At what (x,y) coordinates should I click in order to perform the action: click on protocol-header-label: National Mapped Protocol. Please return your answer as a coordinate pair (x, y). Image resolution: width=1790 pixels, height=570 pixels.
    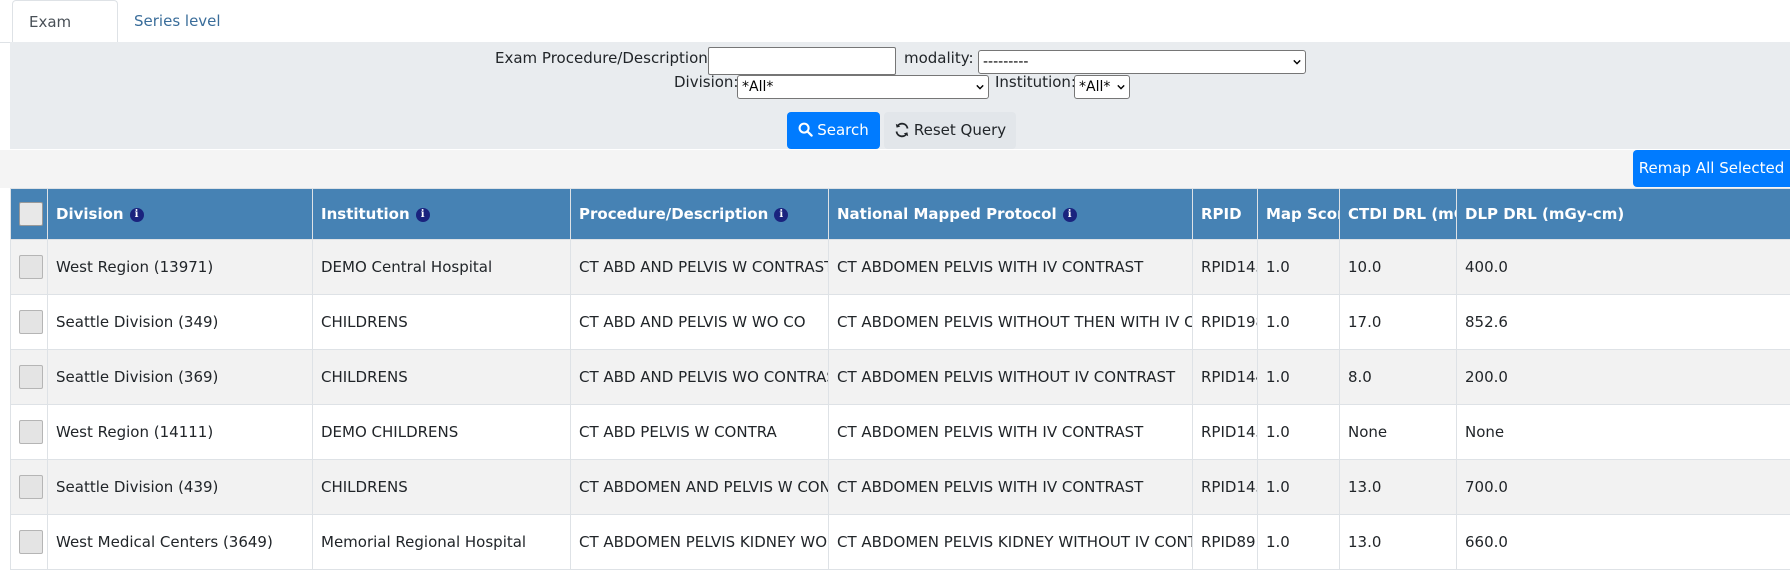
    Looking at the image, I should click on (947, 214).